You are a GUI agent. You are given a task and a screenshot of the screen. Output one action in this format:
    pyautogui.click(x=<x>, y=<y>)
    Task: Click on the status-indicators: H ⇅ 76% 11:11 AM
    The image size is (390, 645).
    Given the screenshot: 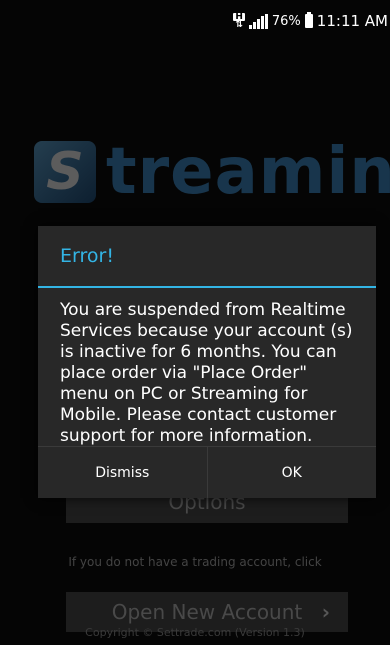 What is the action you would take?
    pyautogui.click(x=310, y=21)
    